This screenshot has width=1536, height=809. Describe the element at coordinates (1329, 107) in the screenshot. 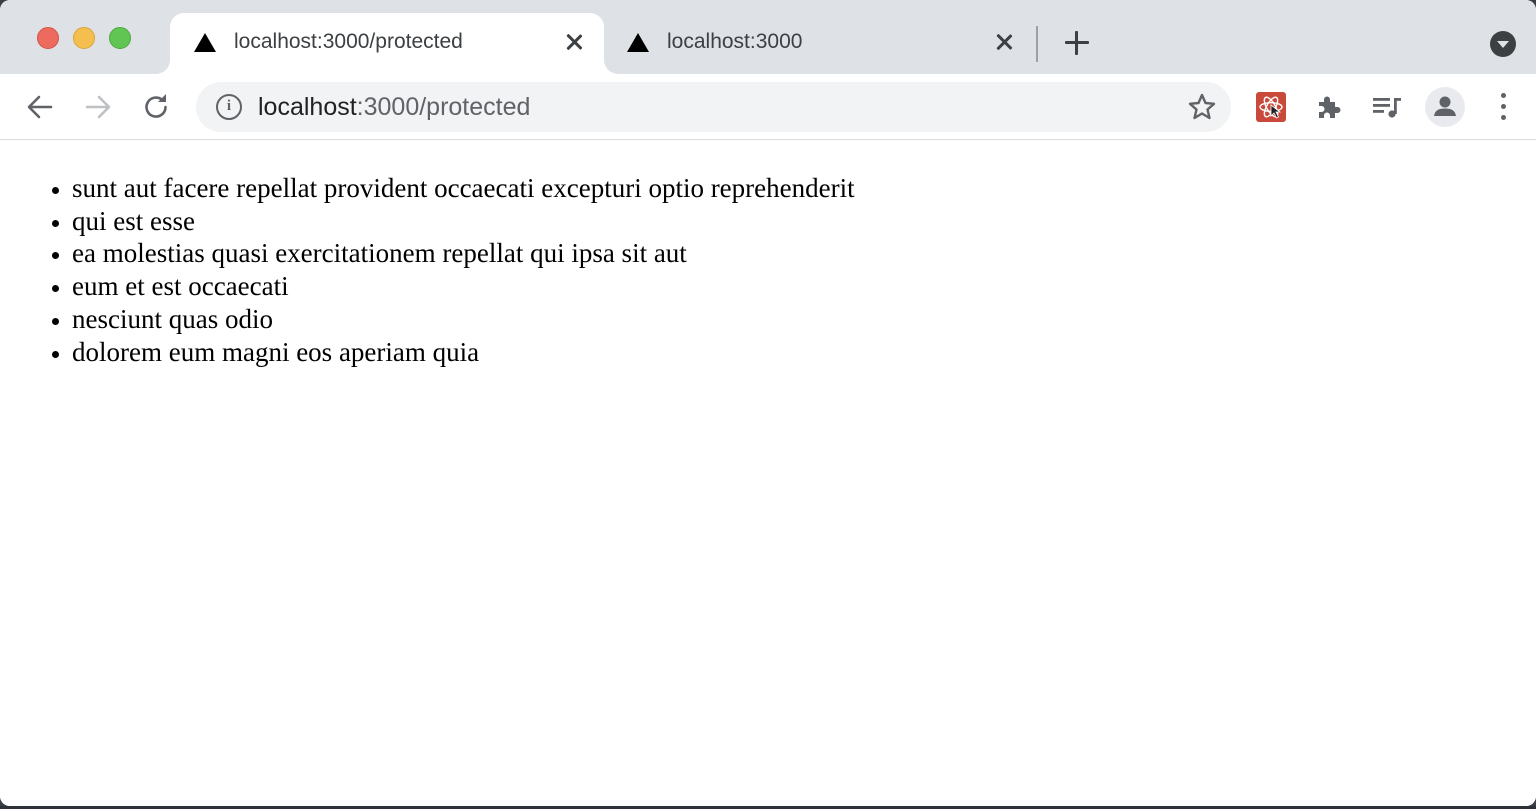

I see `puzzle-icon` at that location.